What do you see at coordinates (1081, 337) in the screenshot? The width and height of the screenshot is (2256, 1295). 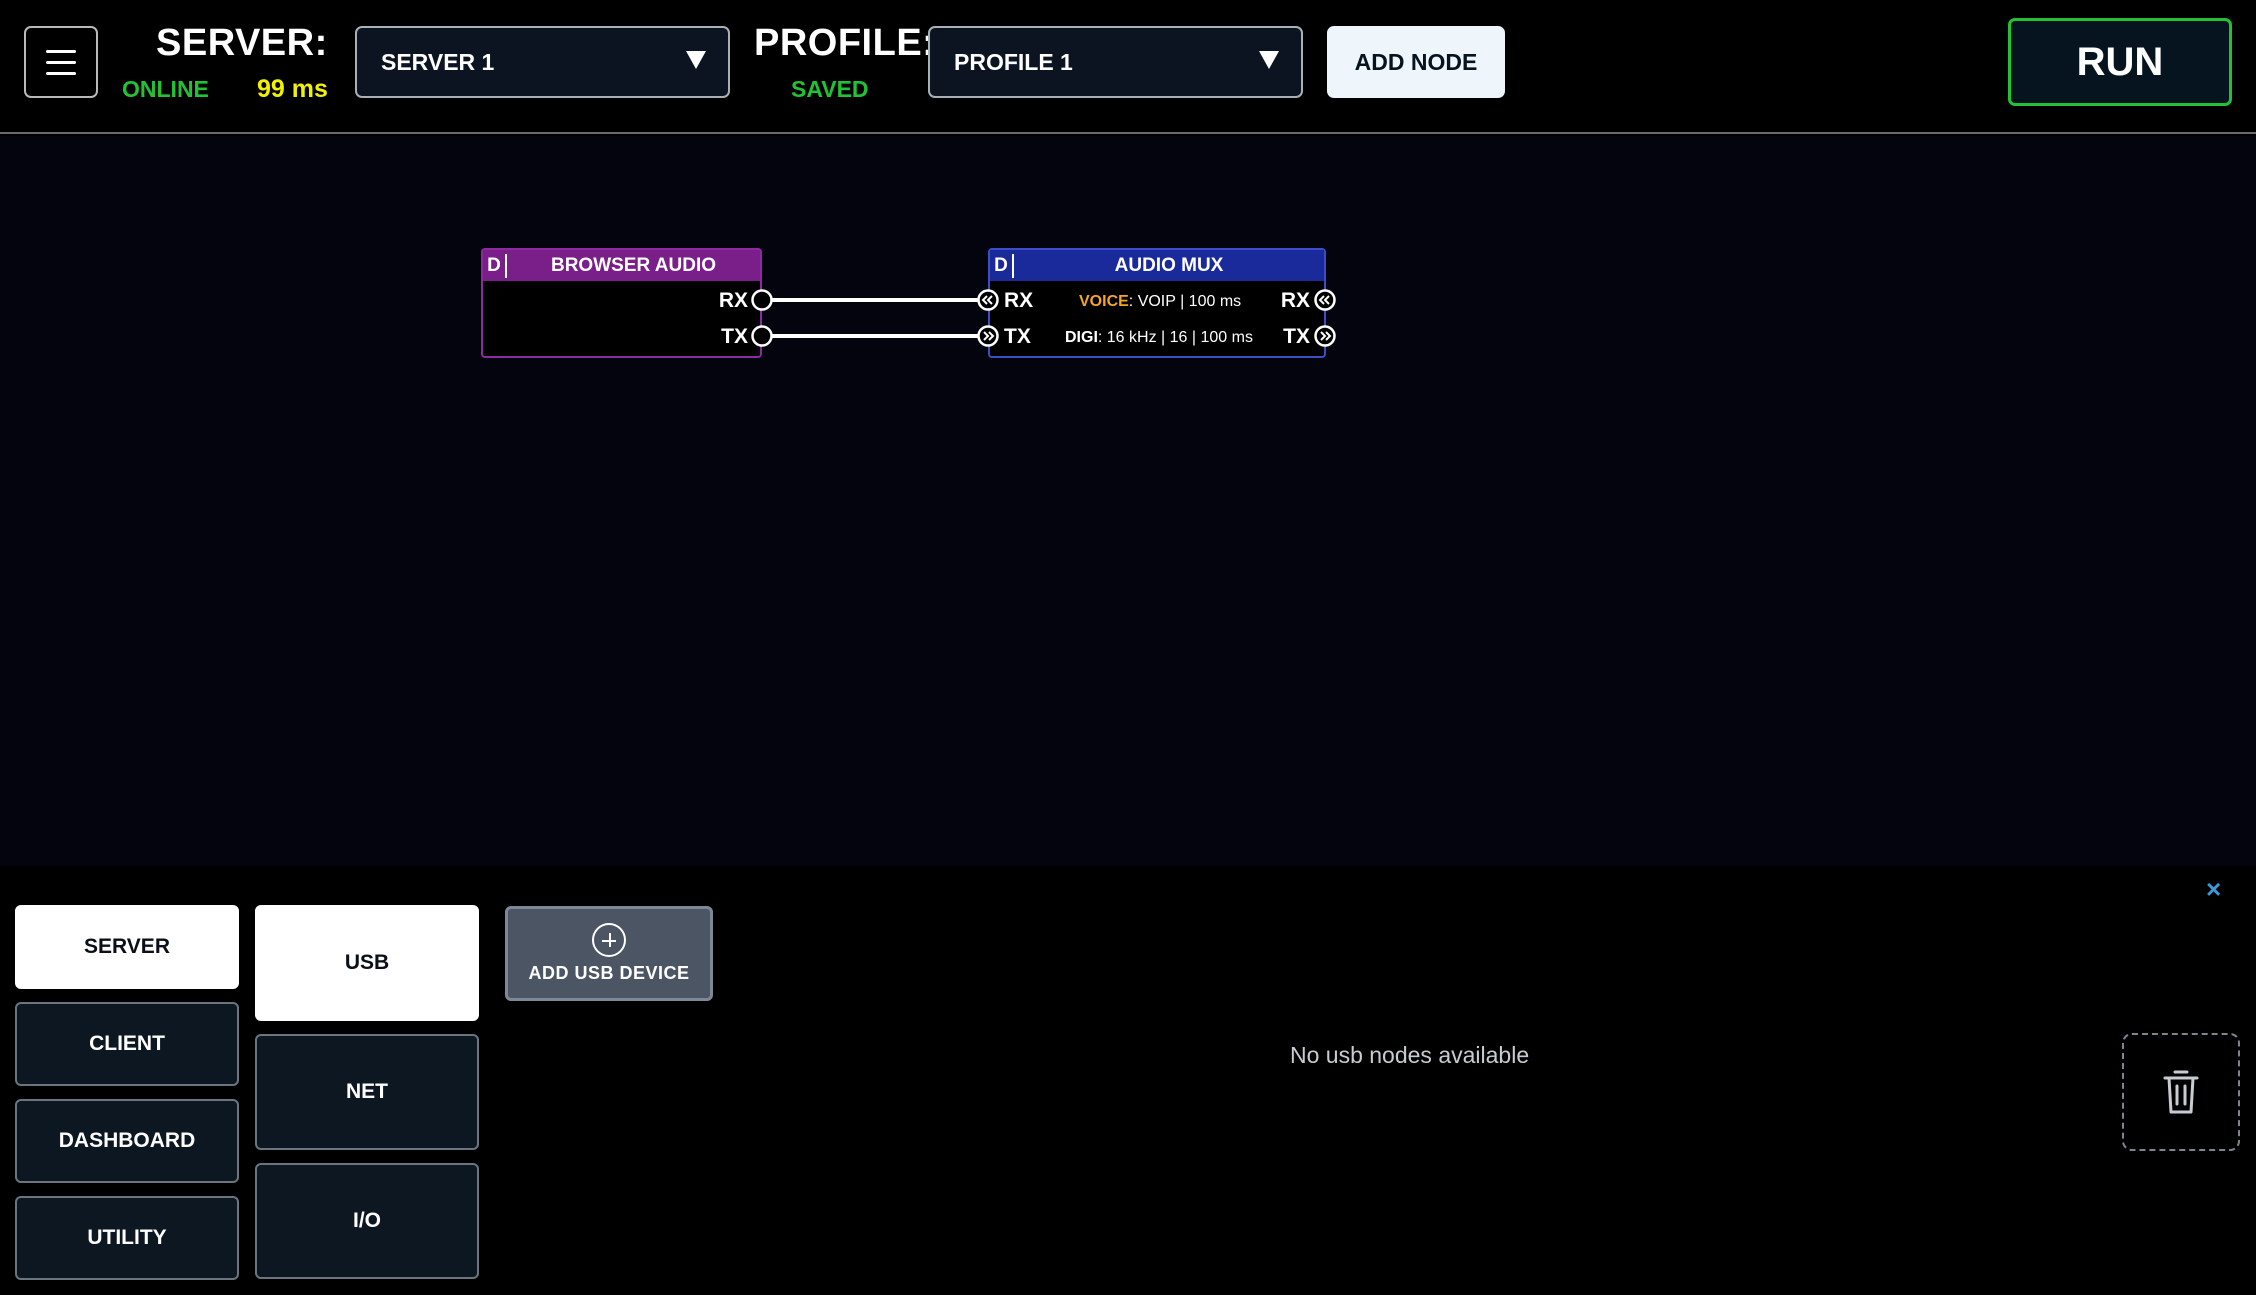 I see `digi-key: DIGI` at bounding box center [1081, 337].